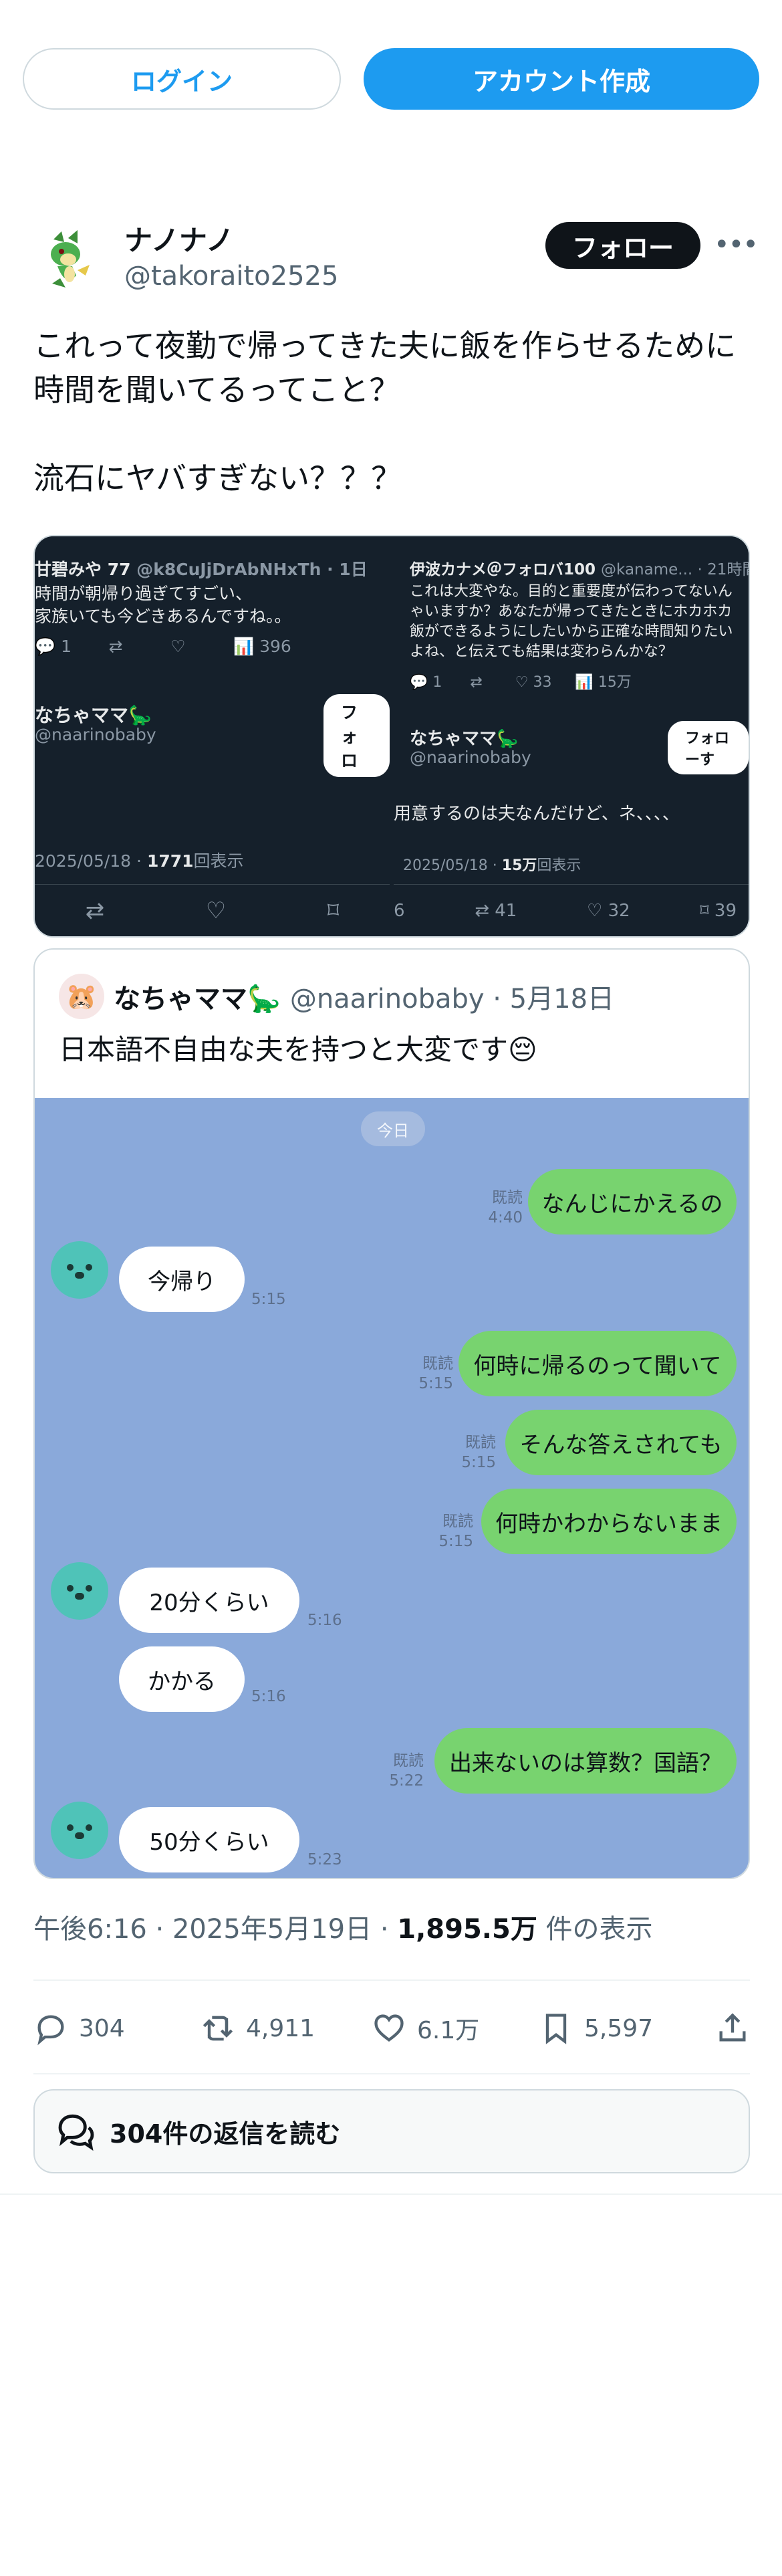 The image size is (782, 2576). What do you see at coordinates (541, 652) in the screenshot?
I see `reply-line: よね、と伝えても結果は変わらんかな？` at bounding box center [541, 652].